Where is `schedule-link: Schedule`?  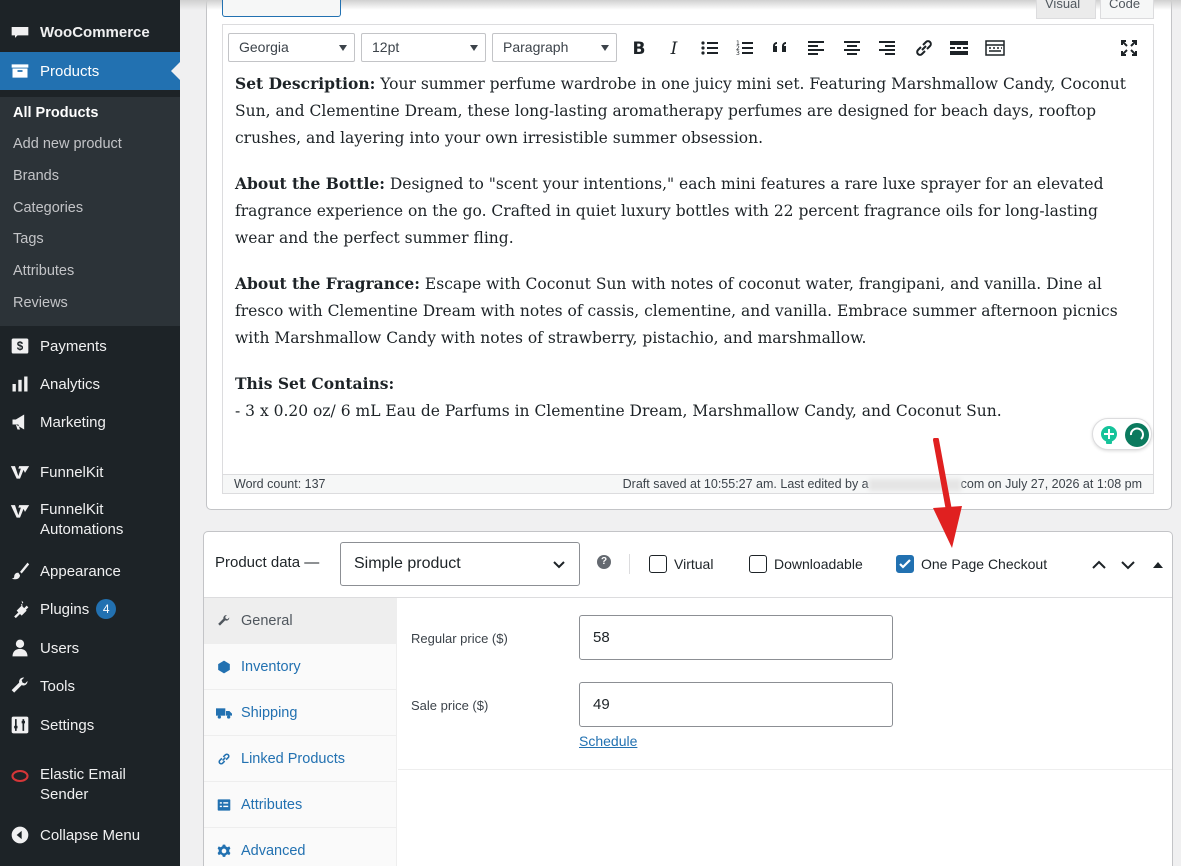
schedule-link: Schedule is located at coordinates (608, 741).